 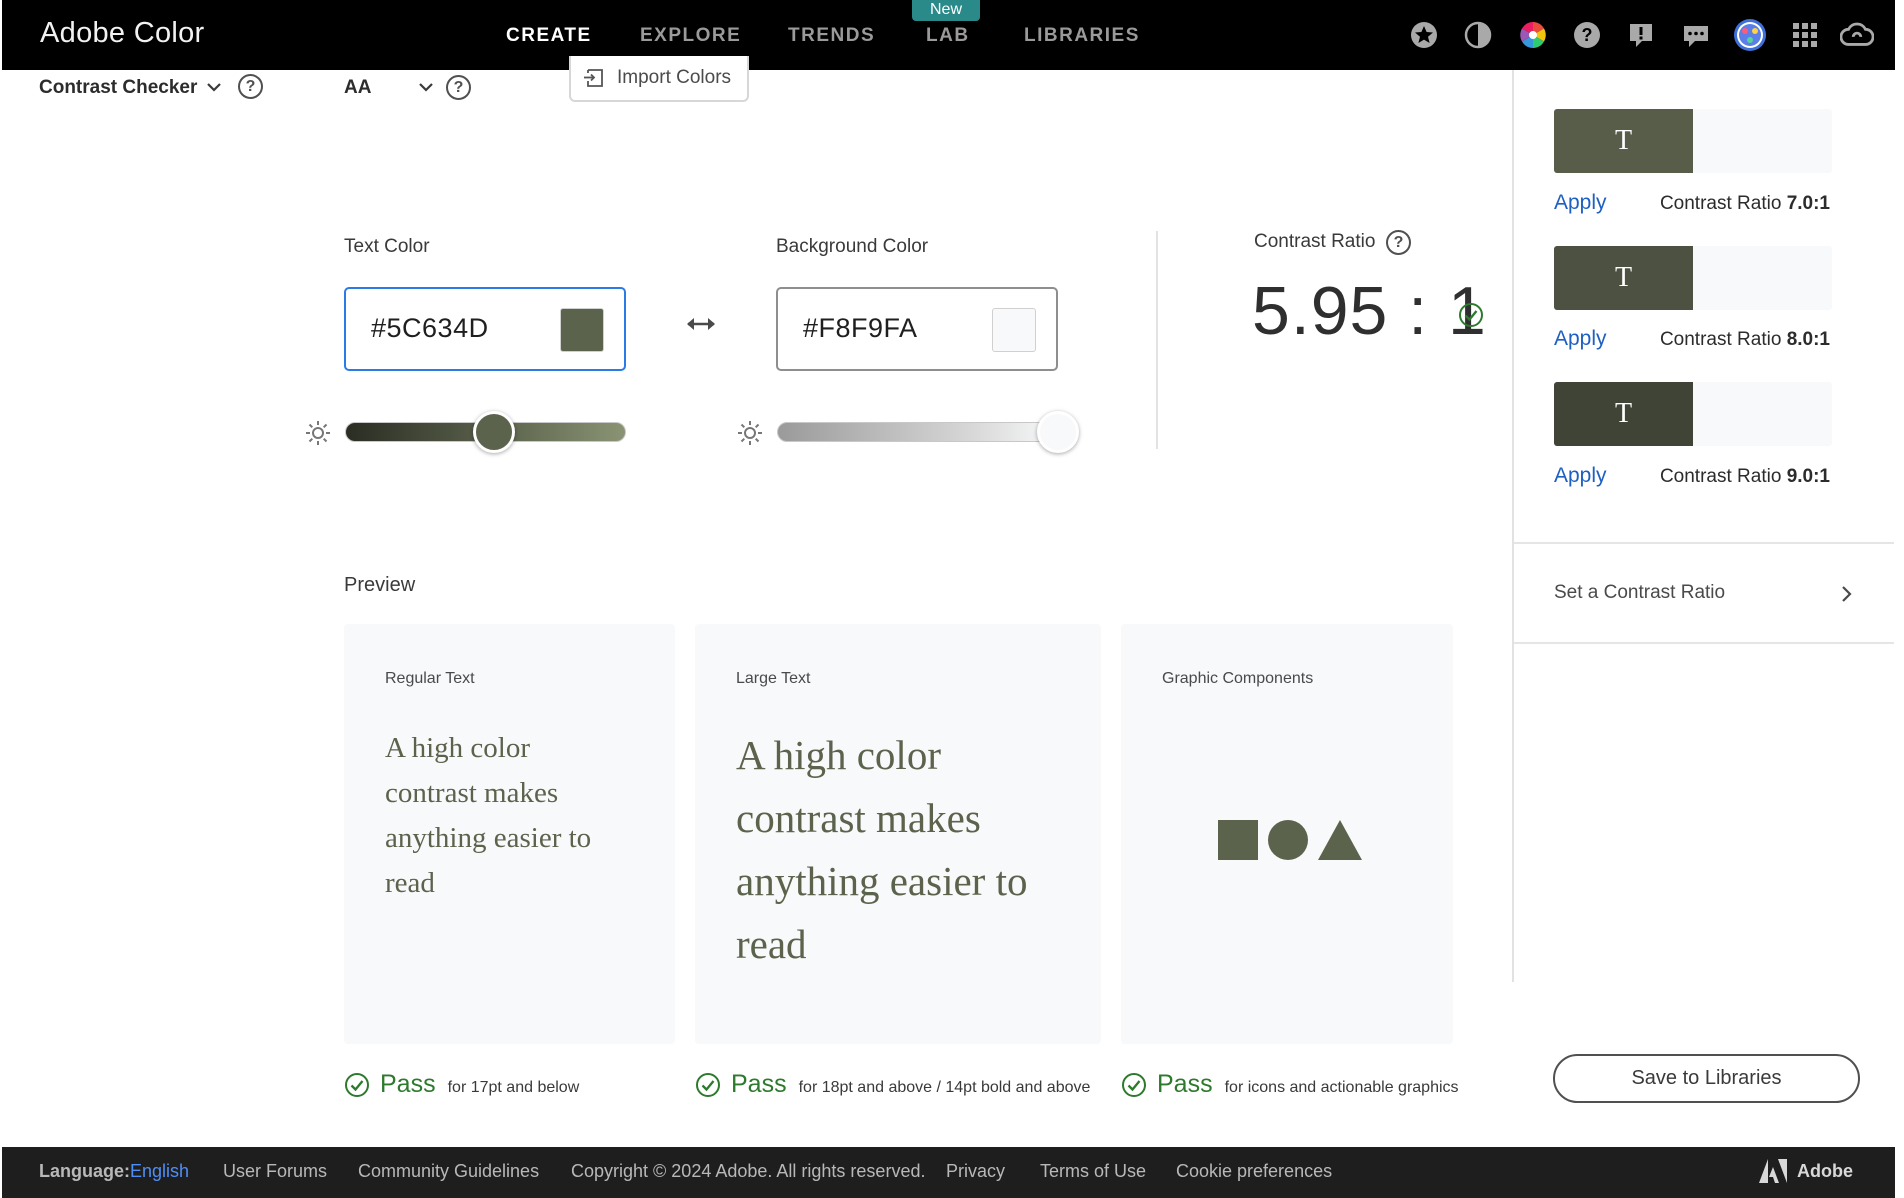 I want to click on square-shape-icon, so click(x=1238, y=840).